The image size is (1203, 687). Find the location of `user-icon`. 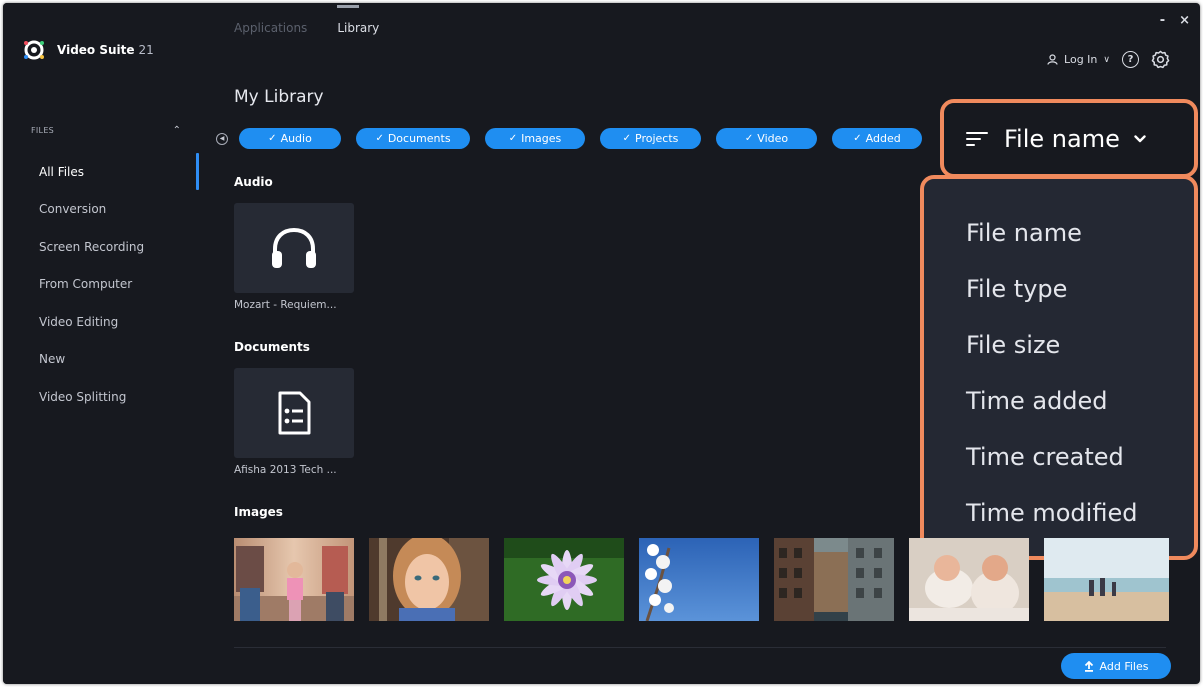

user-icon is located at coordinates (1052, 59).